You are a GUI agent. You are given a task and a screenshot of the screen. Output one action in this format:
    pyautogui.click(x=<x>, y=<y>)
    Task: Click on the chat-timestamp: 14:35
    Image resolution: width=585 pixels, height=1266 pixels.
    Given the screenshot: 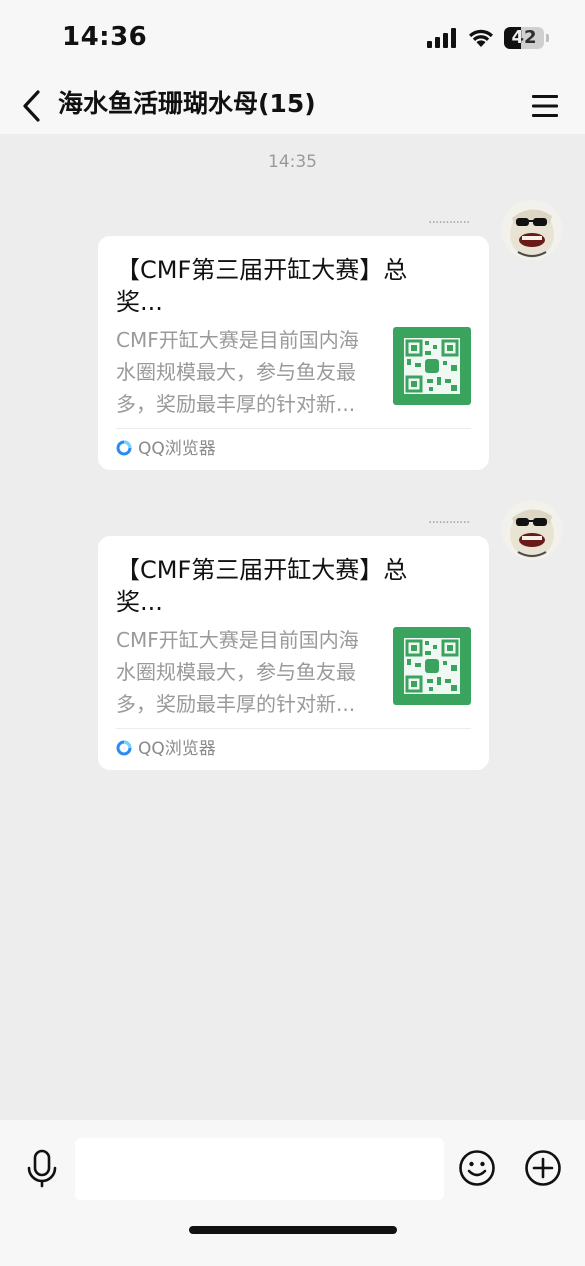 What is the action you would take?
    pyautogui.click(x=292, y=162)
    